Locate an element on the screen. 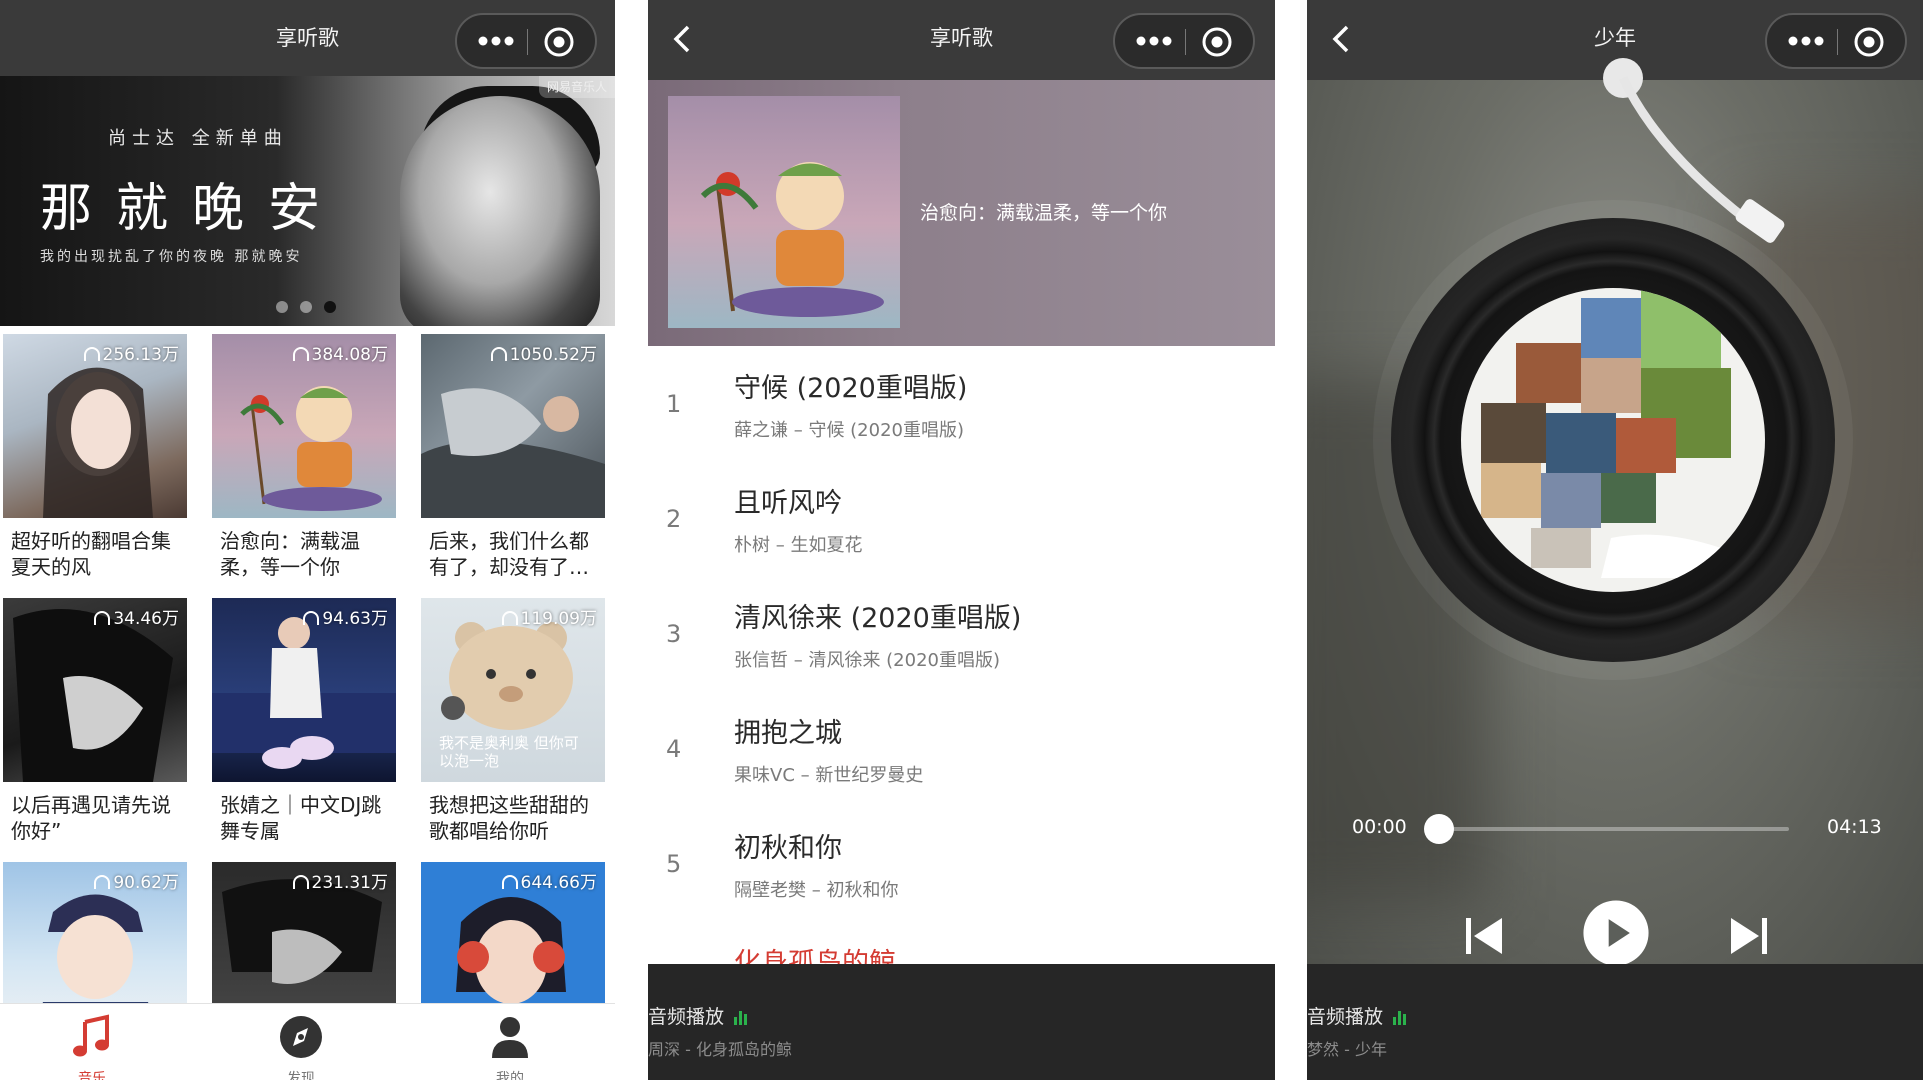 The width and height of the screenshot is (1923, 1080). progress-row: 00:00 04:13 is located at coordinates (1615, 830).